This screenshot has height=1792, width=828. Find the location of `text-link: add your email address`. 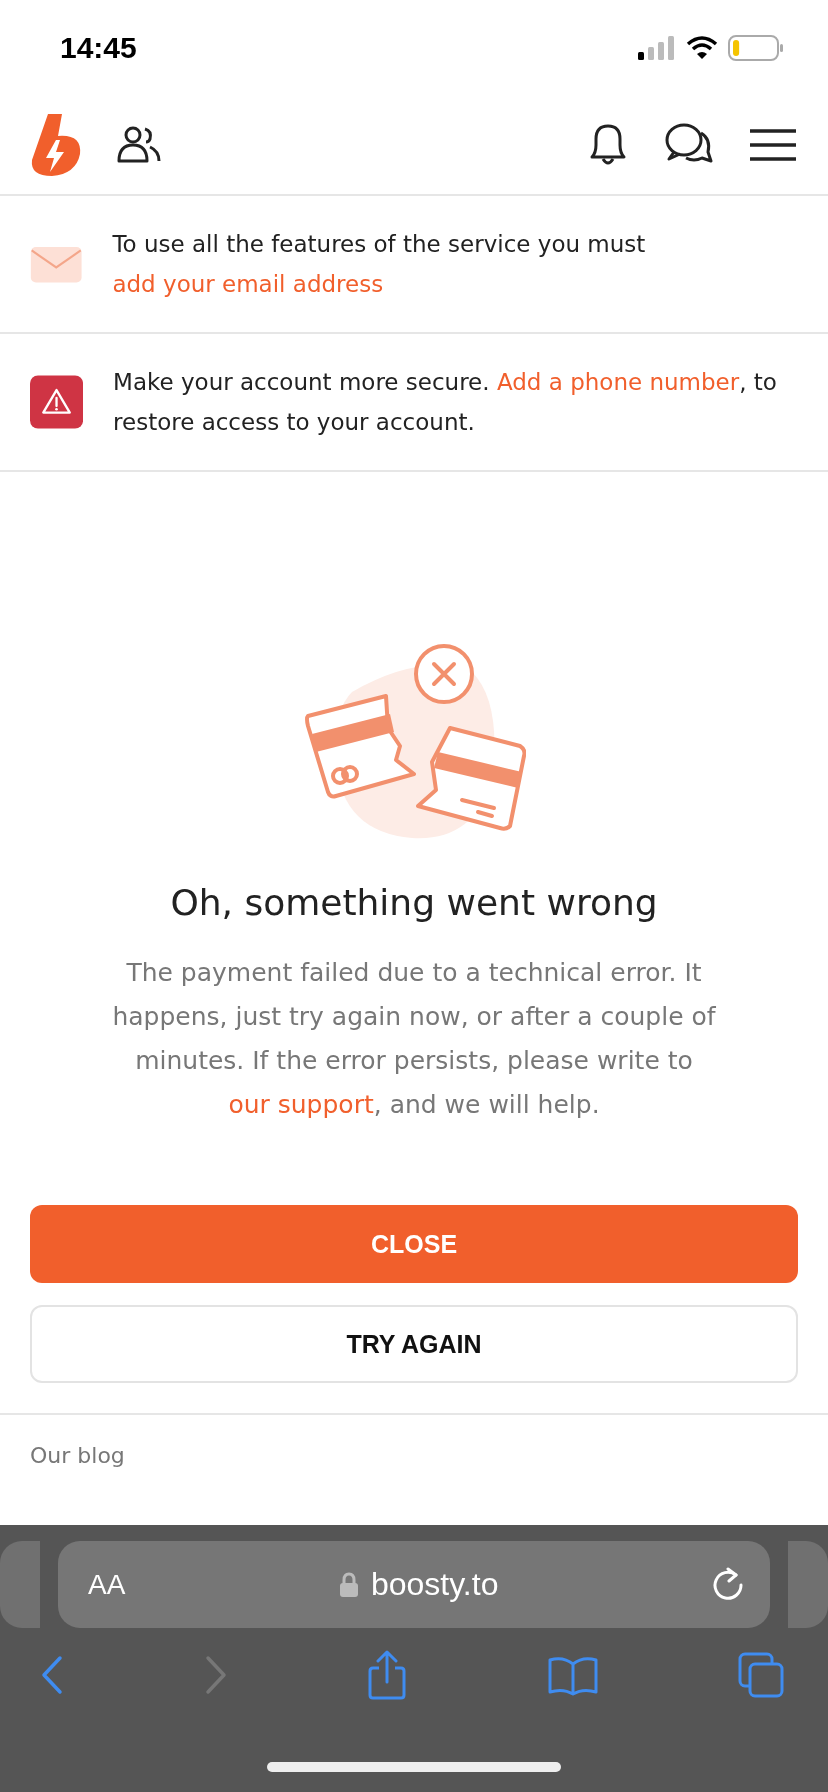

text-link: add your email address is located at coordinates (248, 284).